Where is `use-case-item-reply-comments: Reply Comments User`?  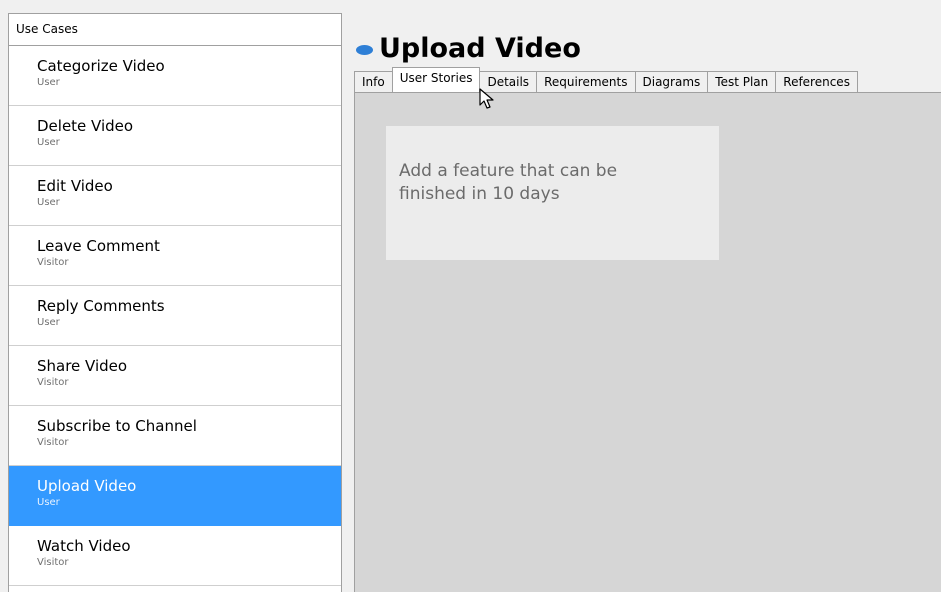 use-case-item-reply-comments: Reply Comments User is located at coordinates (175, 316).